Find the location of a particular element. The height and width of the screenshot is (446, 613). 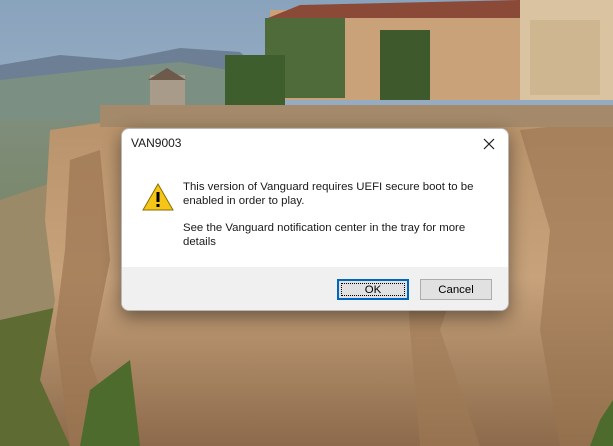

focus-rectangle is located at coordinates (373, 289).